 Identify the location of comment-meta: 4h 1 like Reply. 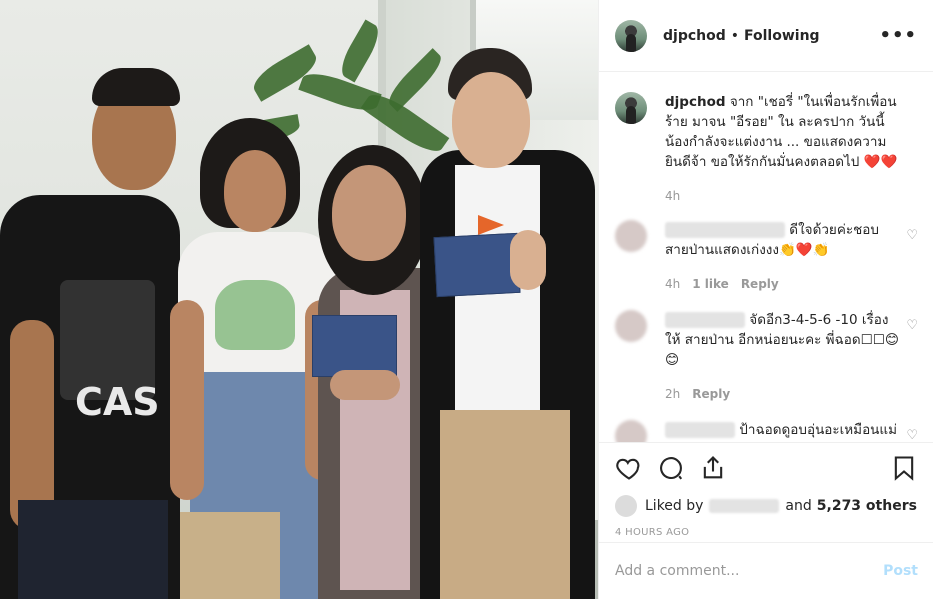
(782, 284).